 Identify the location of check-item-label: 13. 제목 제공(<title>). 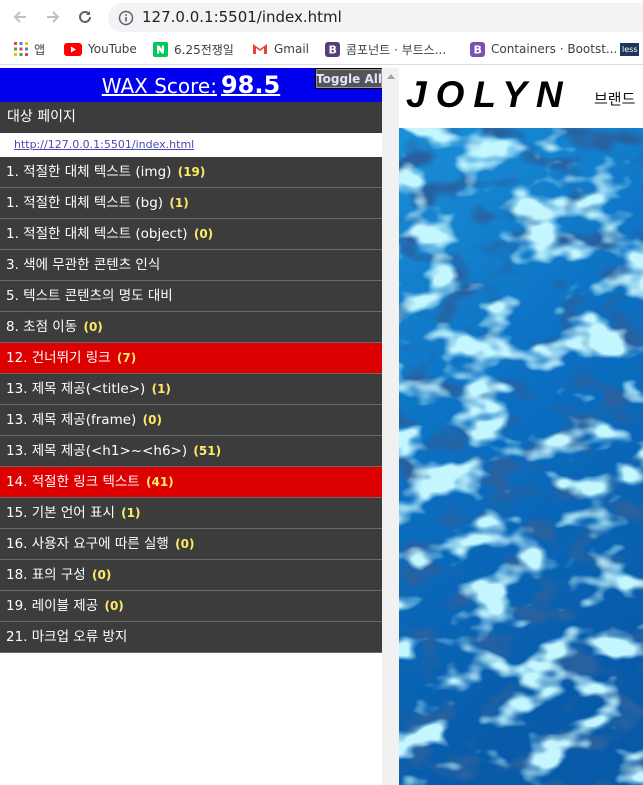
(76, 389).